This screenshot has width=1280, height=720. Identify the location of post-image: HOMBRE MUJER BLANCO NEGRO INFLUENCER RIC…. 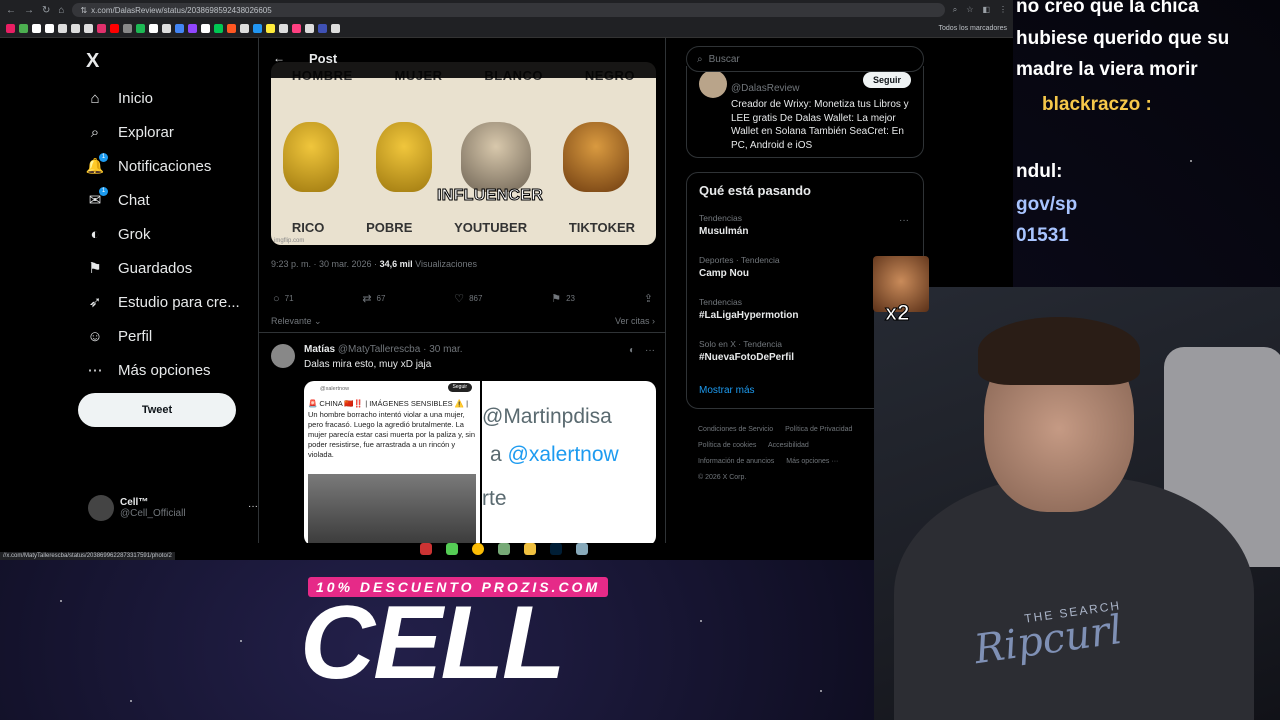
(463, 153).